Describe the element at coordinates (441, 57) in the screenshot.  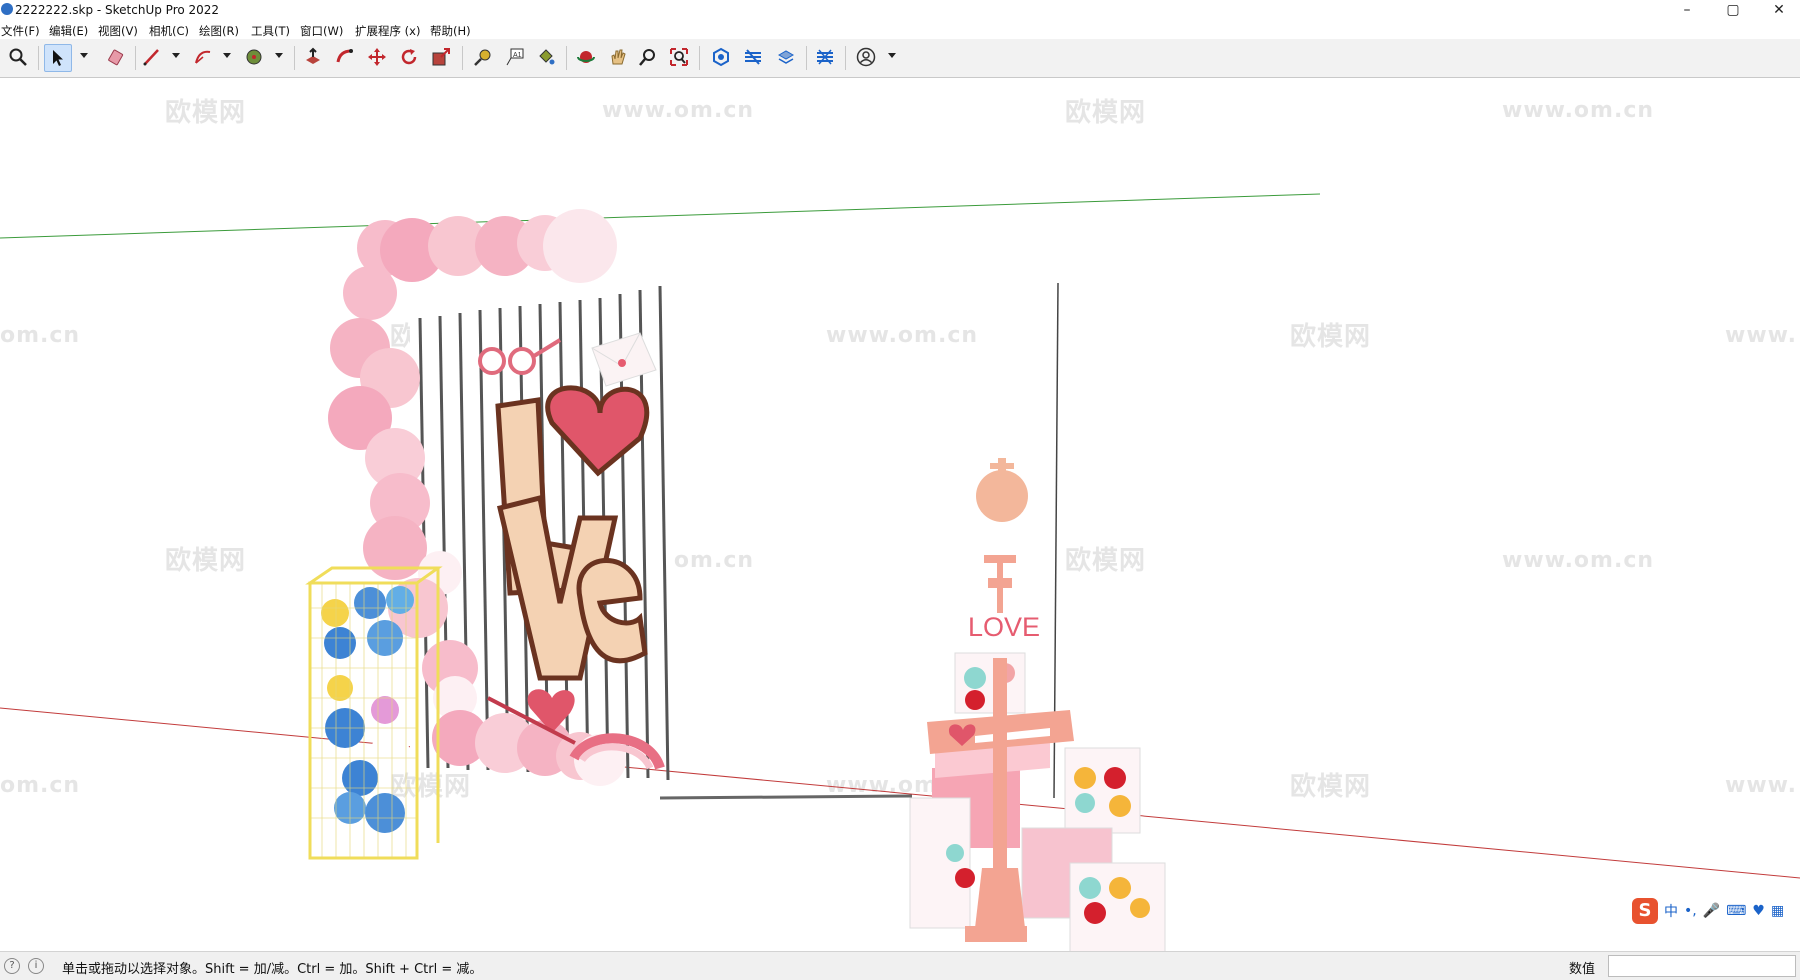
I see `scale-icon` at that location.